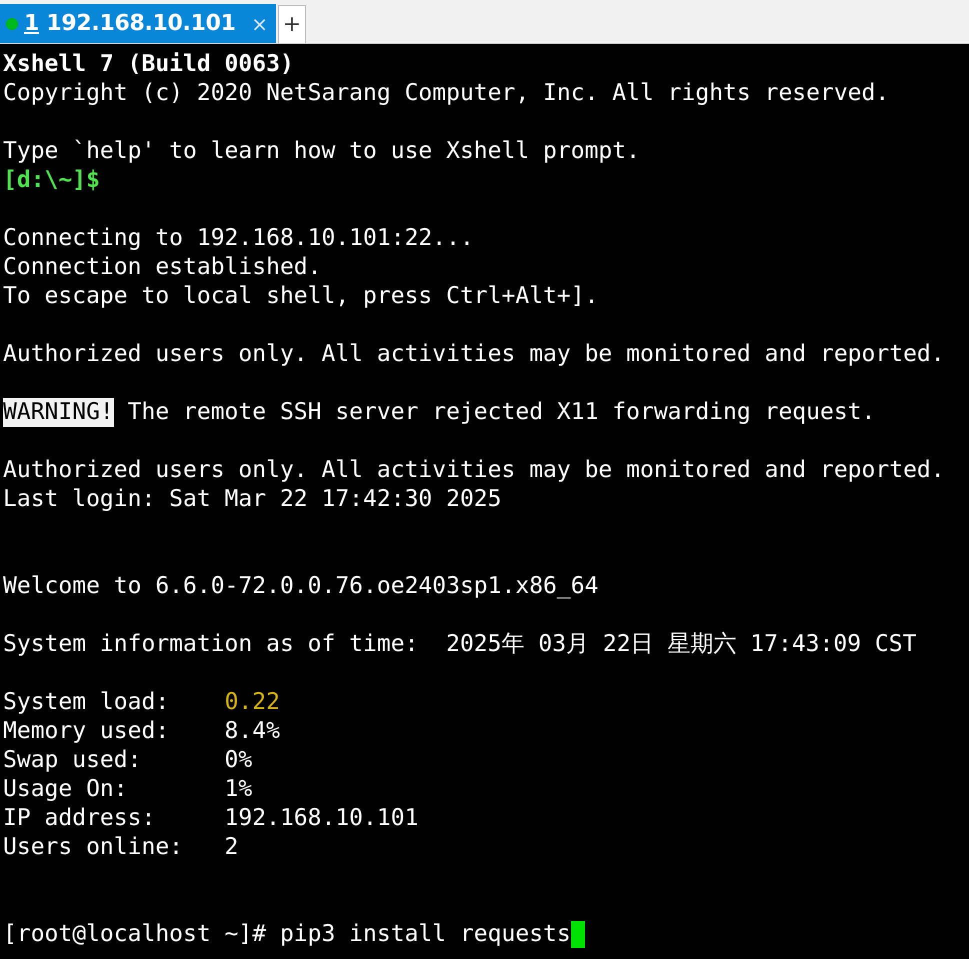 This screenshot has height=959, width=969. Describe the element at coordinates (446, 93) in the screenshot. I see `terminal-text: Copyright (c) 2020 NetSarang Computer, Inc. All rights reserved.` at that location.